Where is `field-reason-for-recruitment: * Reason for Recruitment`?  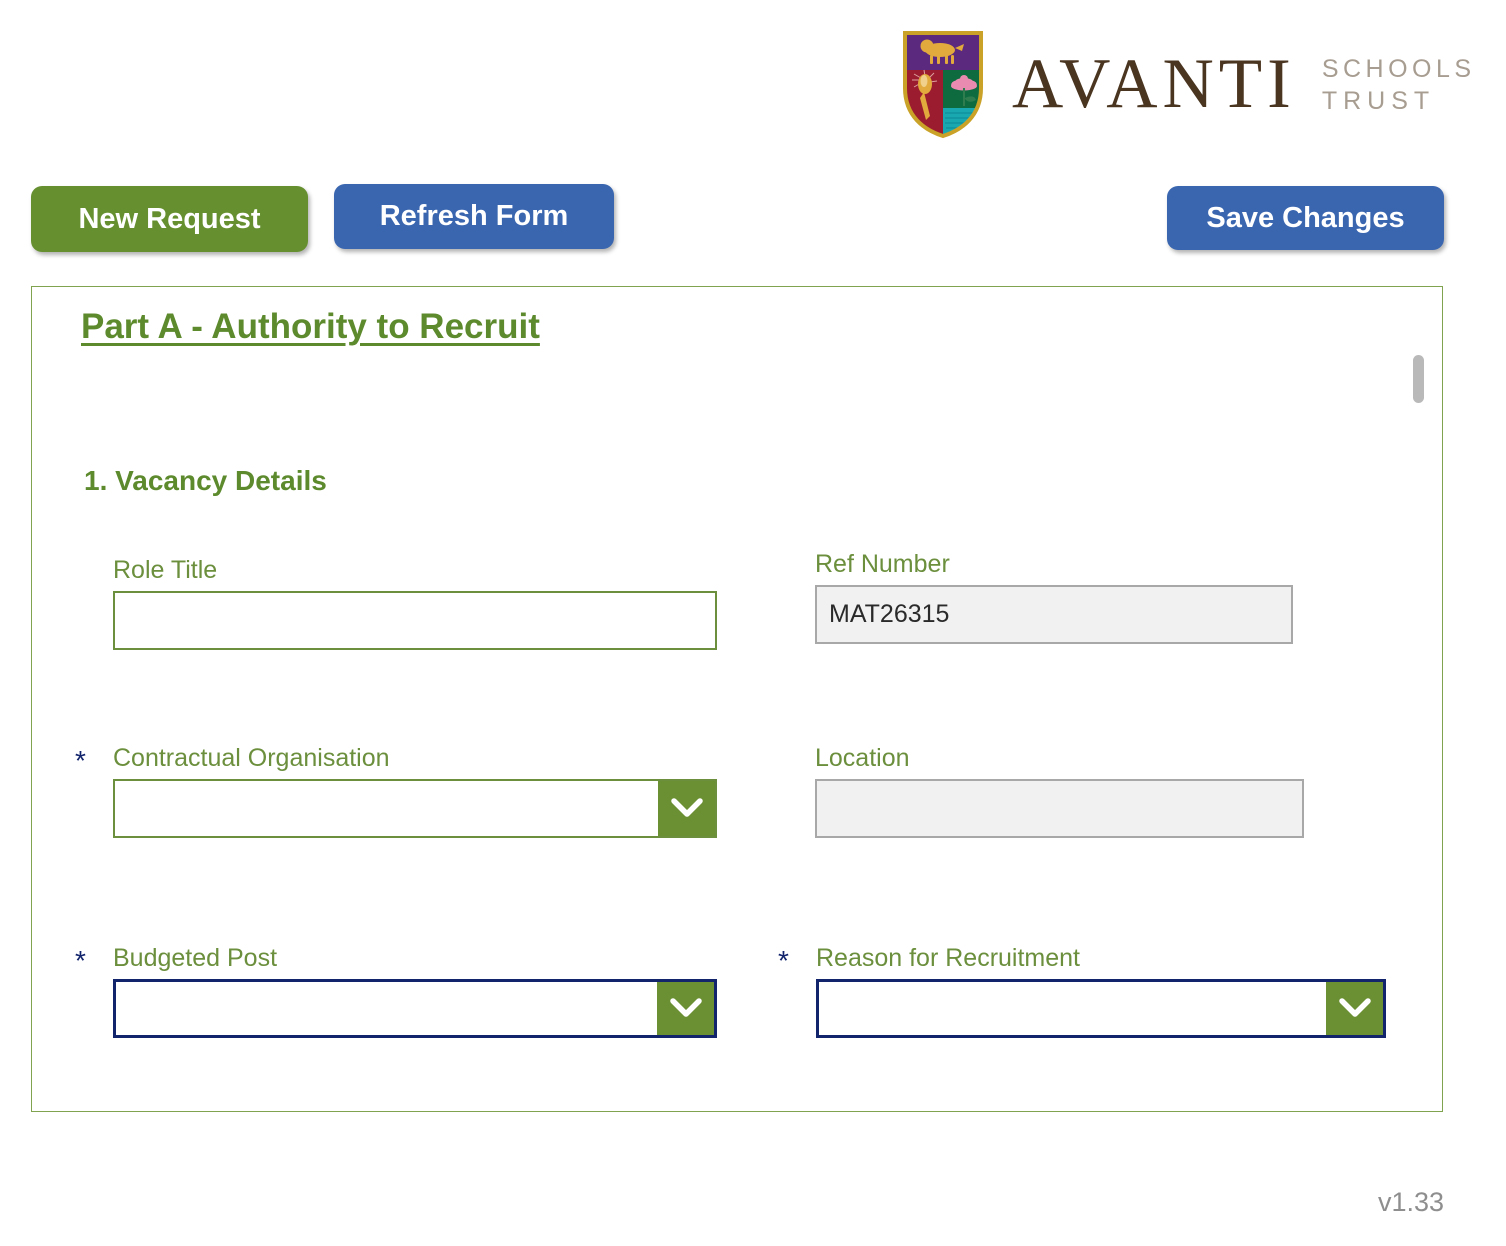 field-reason-for-recruitment: * Reason for Recruitment is located at coordinates (1082, 991).